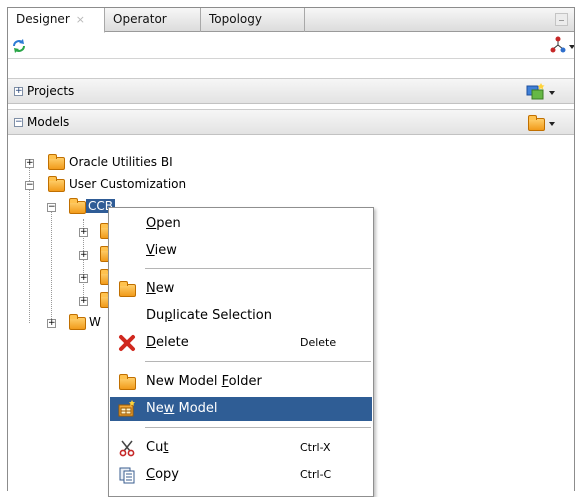  Describe the element at coordinates (127, 475) in the screenshot. I see `copy-icon` at that location.